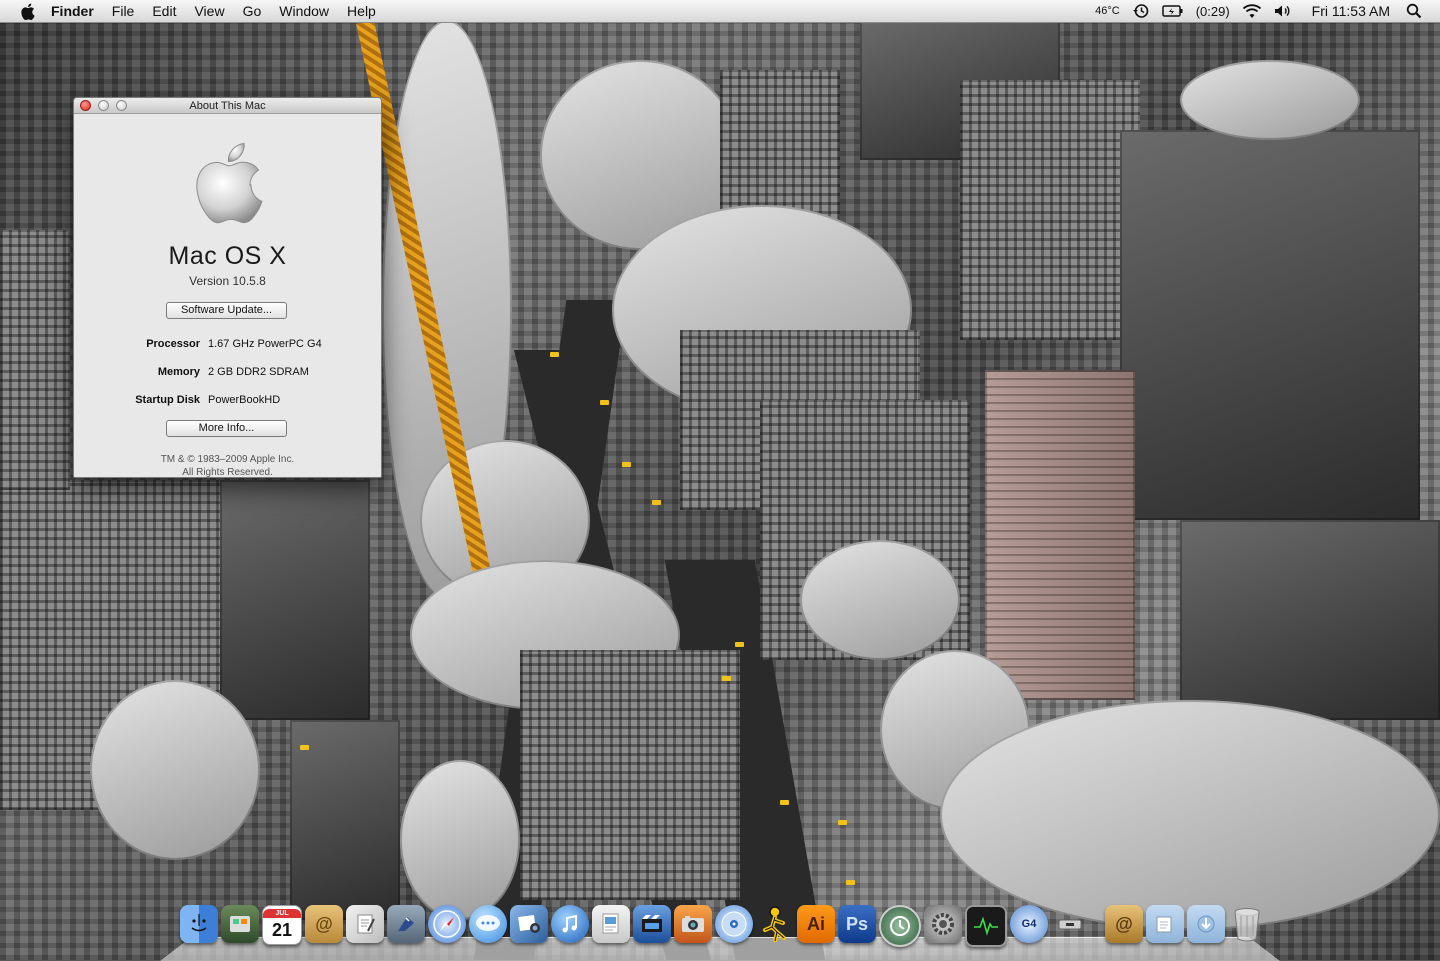 The width and height of the screenshot is (1440, 961). Describe the element at coordinates (406, 924) in the screenshot. I see `mail-stamp-icon` at that location.